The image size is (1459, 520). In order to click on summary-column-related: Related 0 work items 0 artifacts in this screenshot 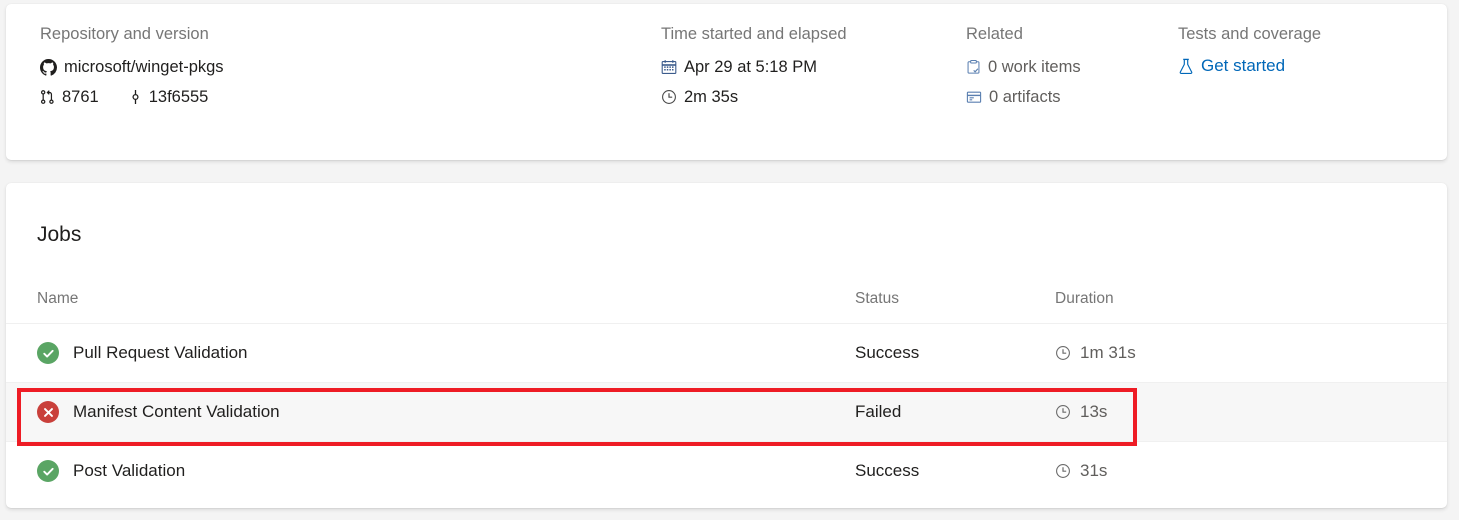, I will do `click(1066, 70)`.